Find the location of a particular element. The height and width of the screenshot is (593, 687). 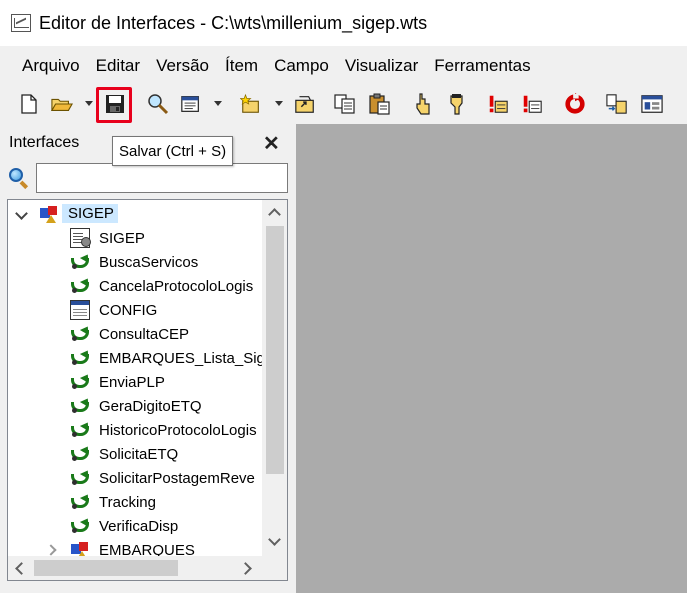

menu-visualizar: Visualizar is located at coordinates (381, 66).